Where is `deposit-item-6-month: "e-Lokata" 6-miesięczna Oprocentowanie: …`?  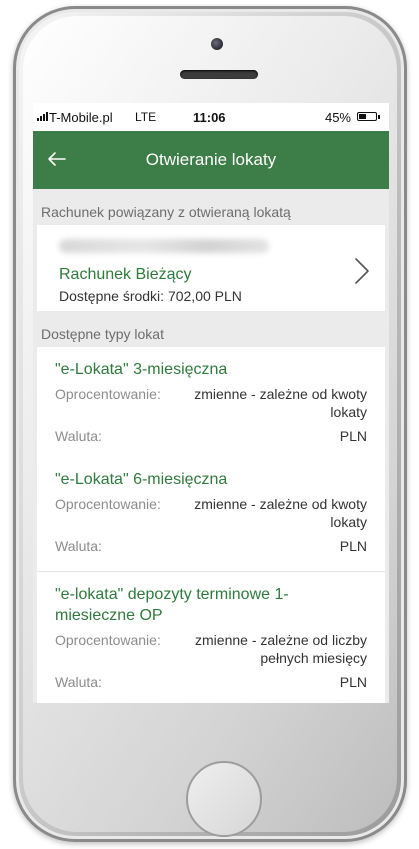 deposit-item-6-month: "e-Lokata" 6-miesięczna Oprocentowanie: … is located at coordinates (211, 516).